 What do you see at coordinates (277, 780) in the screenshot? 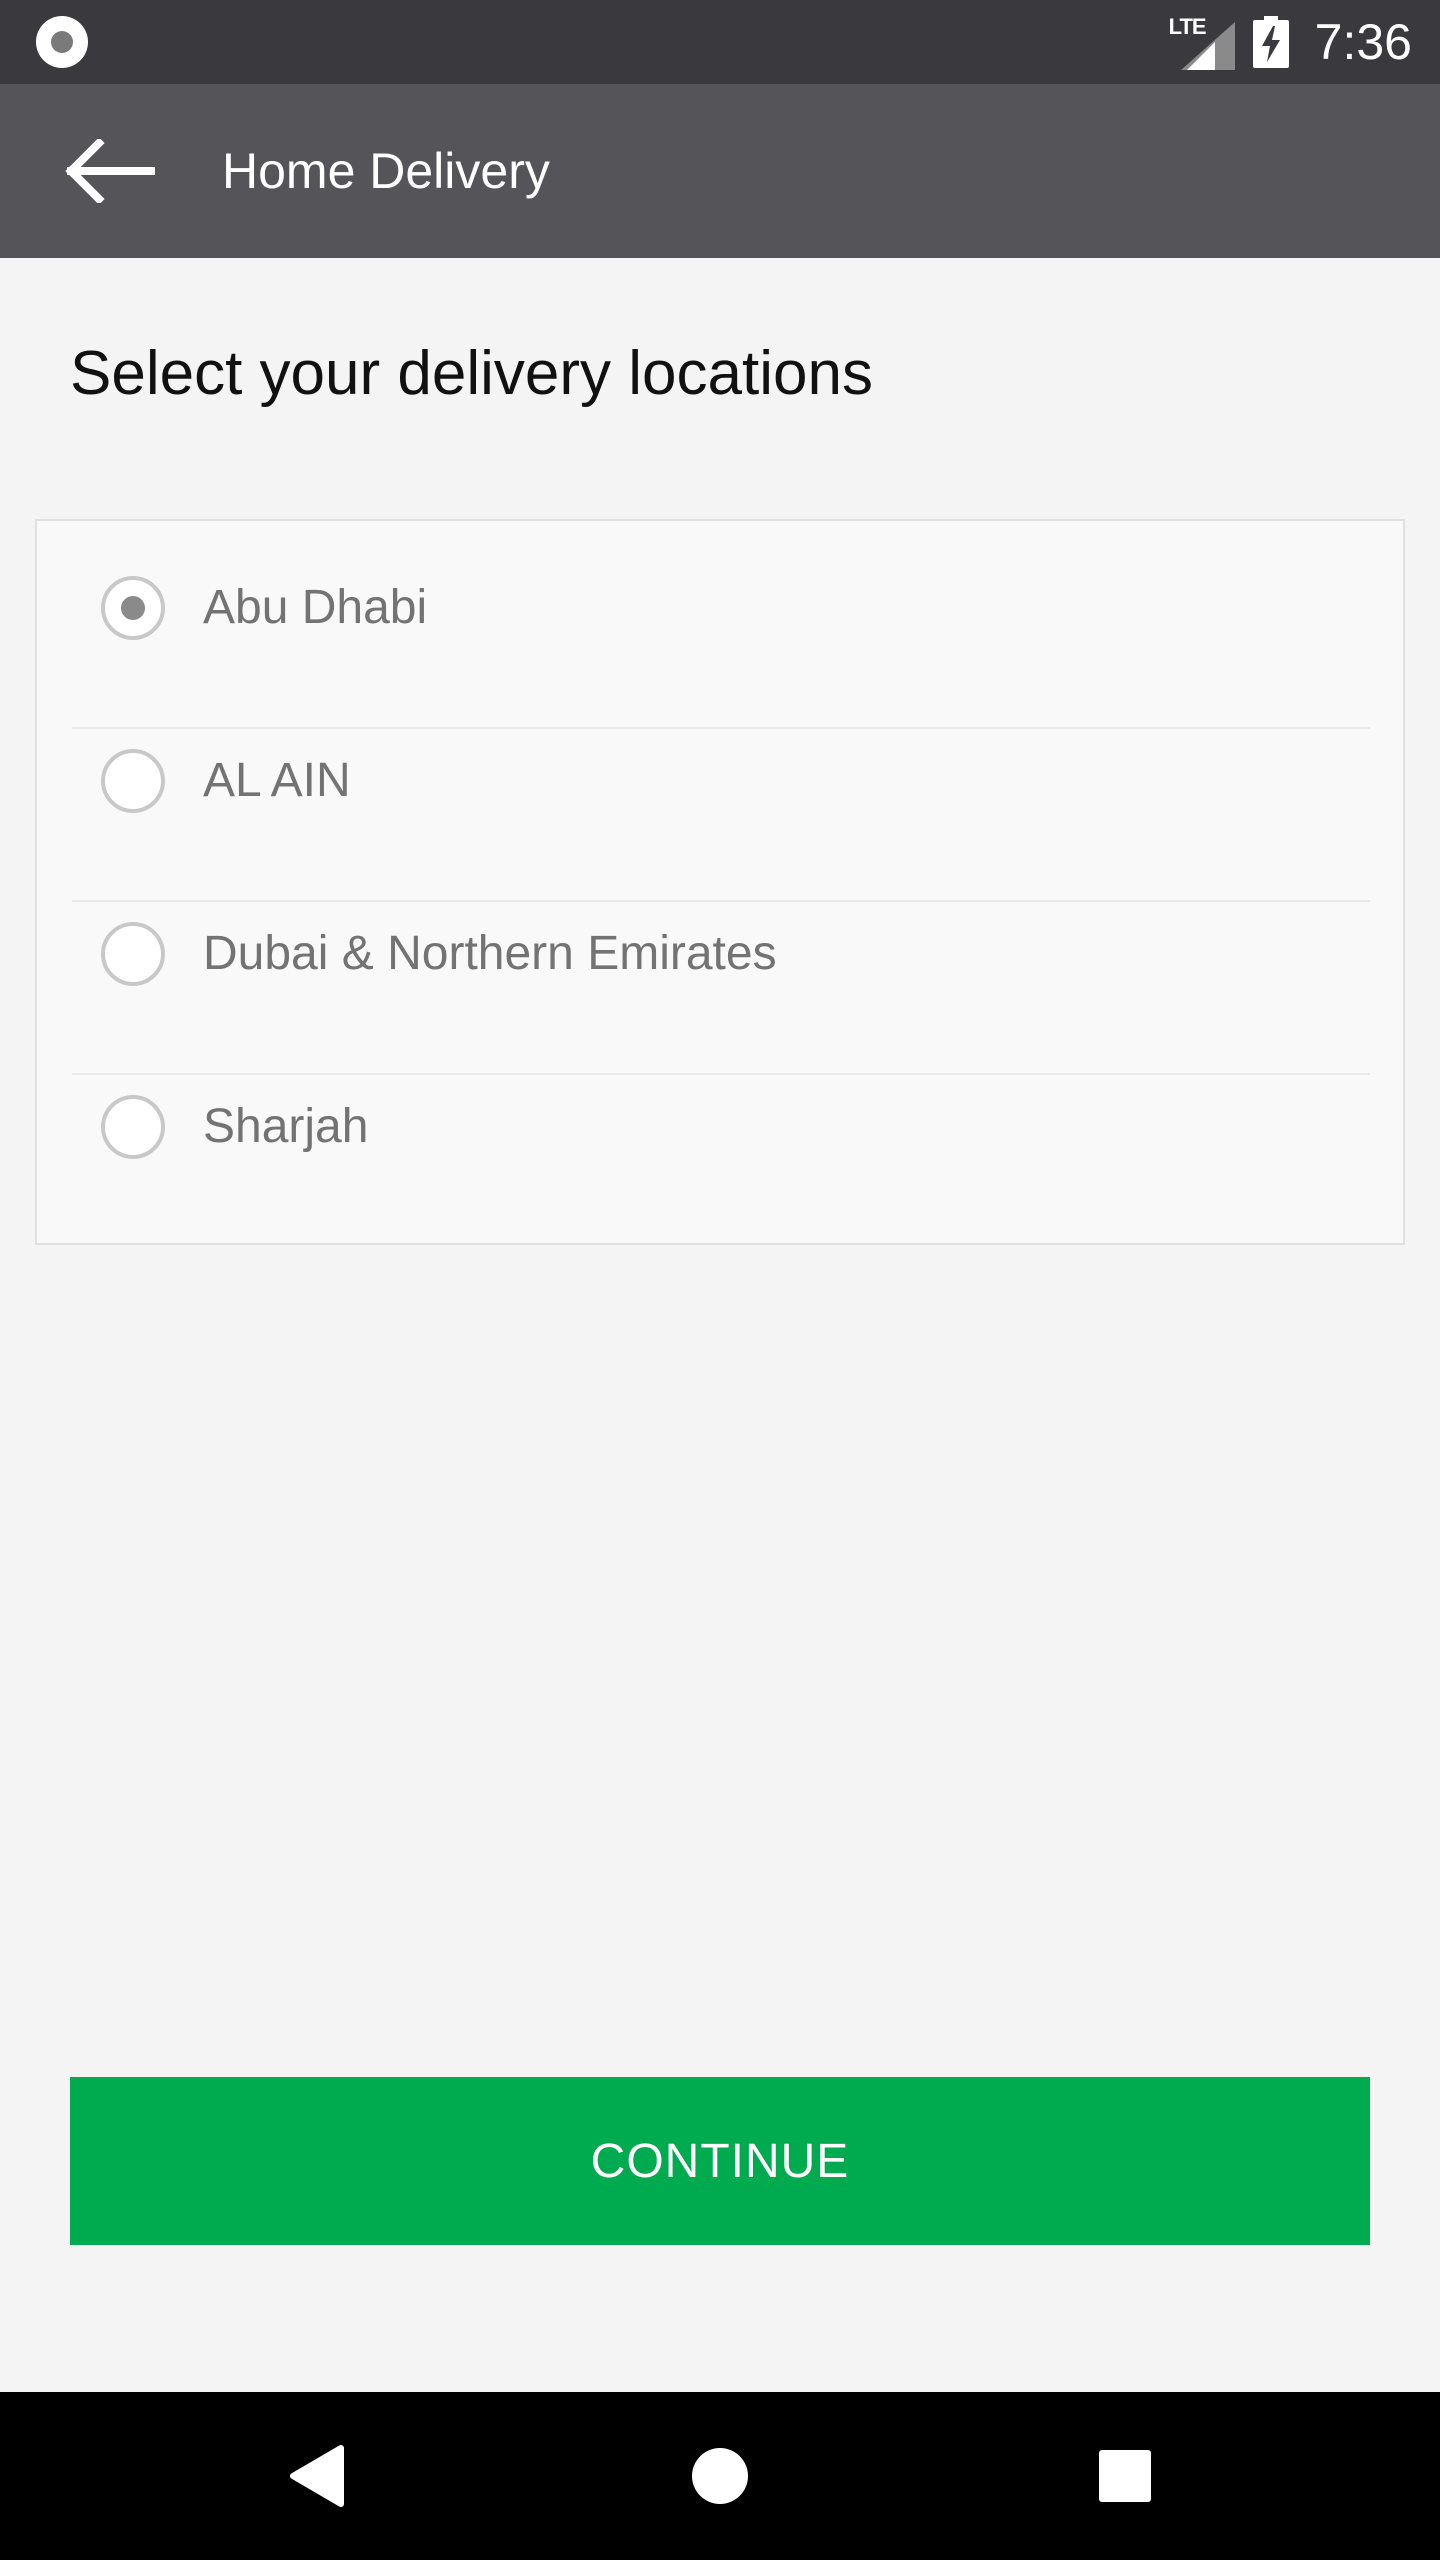
I see `location-option-label: AL AIN` at bounding box center [277, 780].